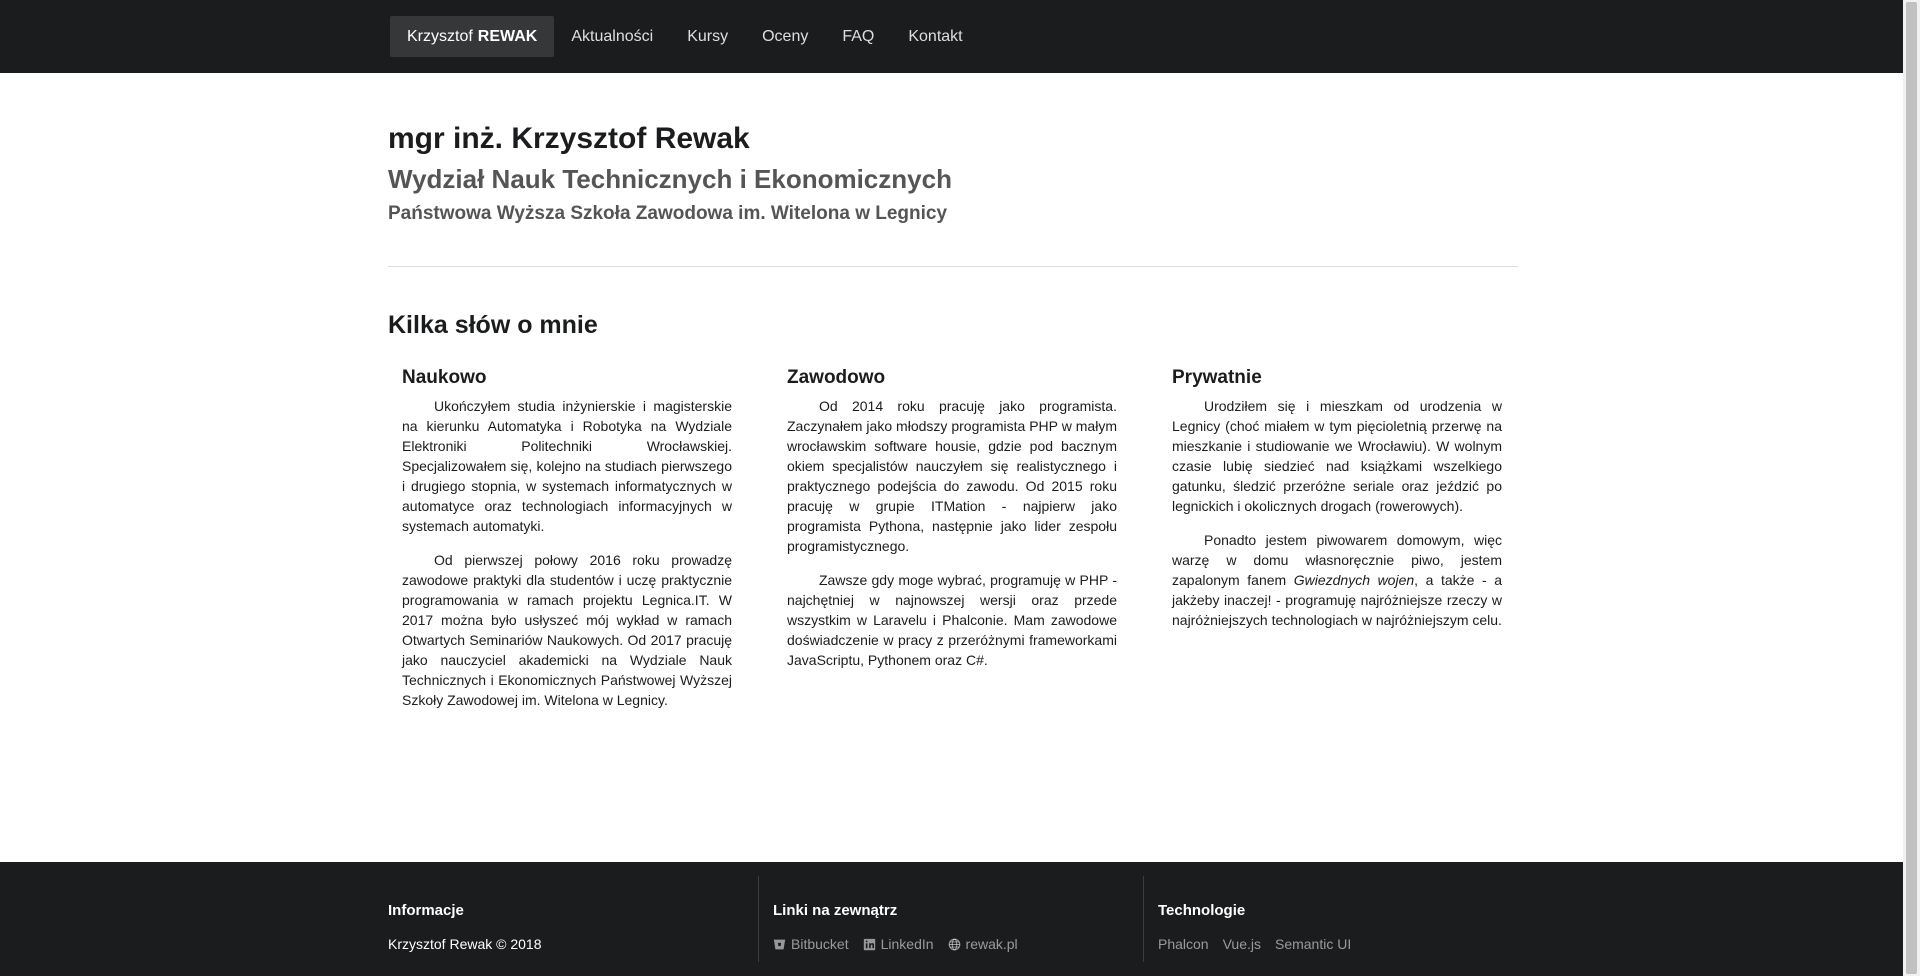 The height and width of the screenshot is (976, 1920). What do you see at coordinates (1202, 910) in the screenshot?
I see `footer-heading: Technologie` at bounding box center [1202, 910].